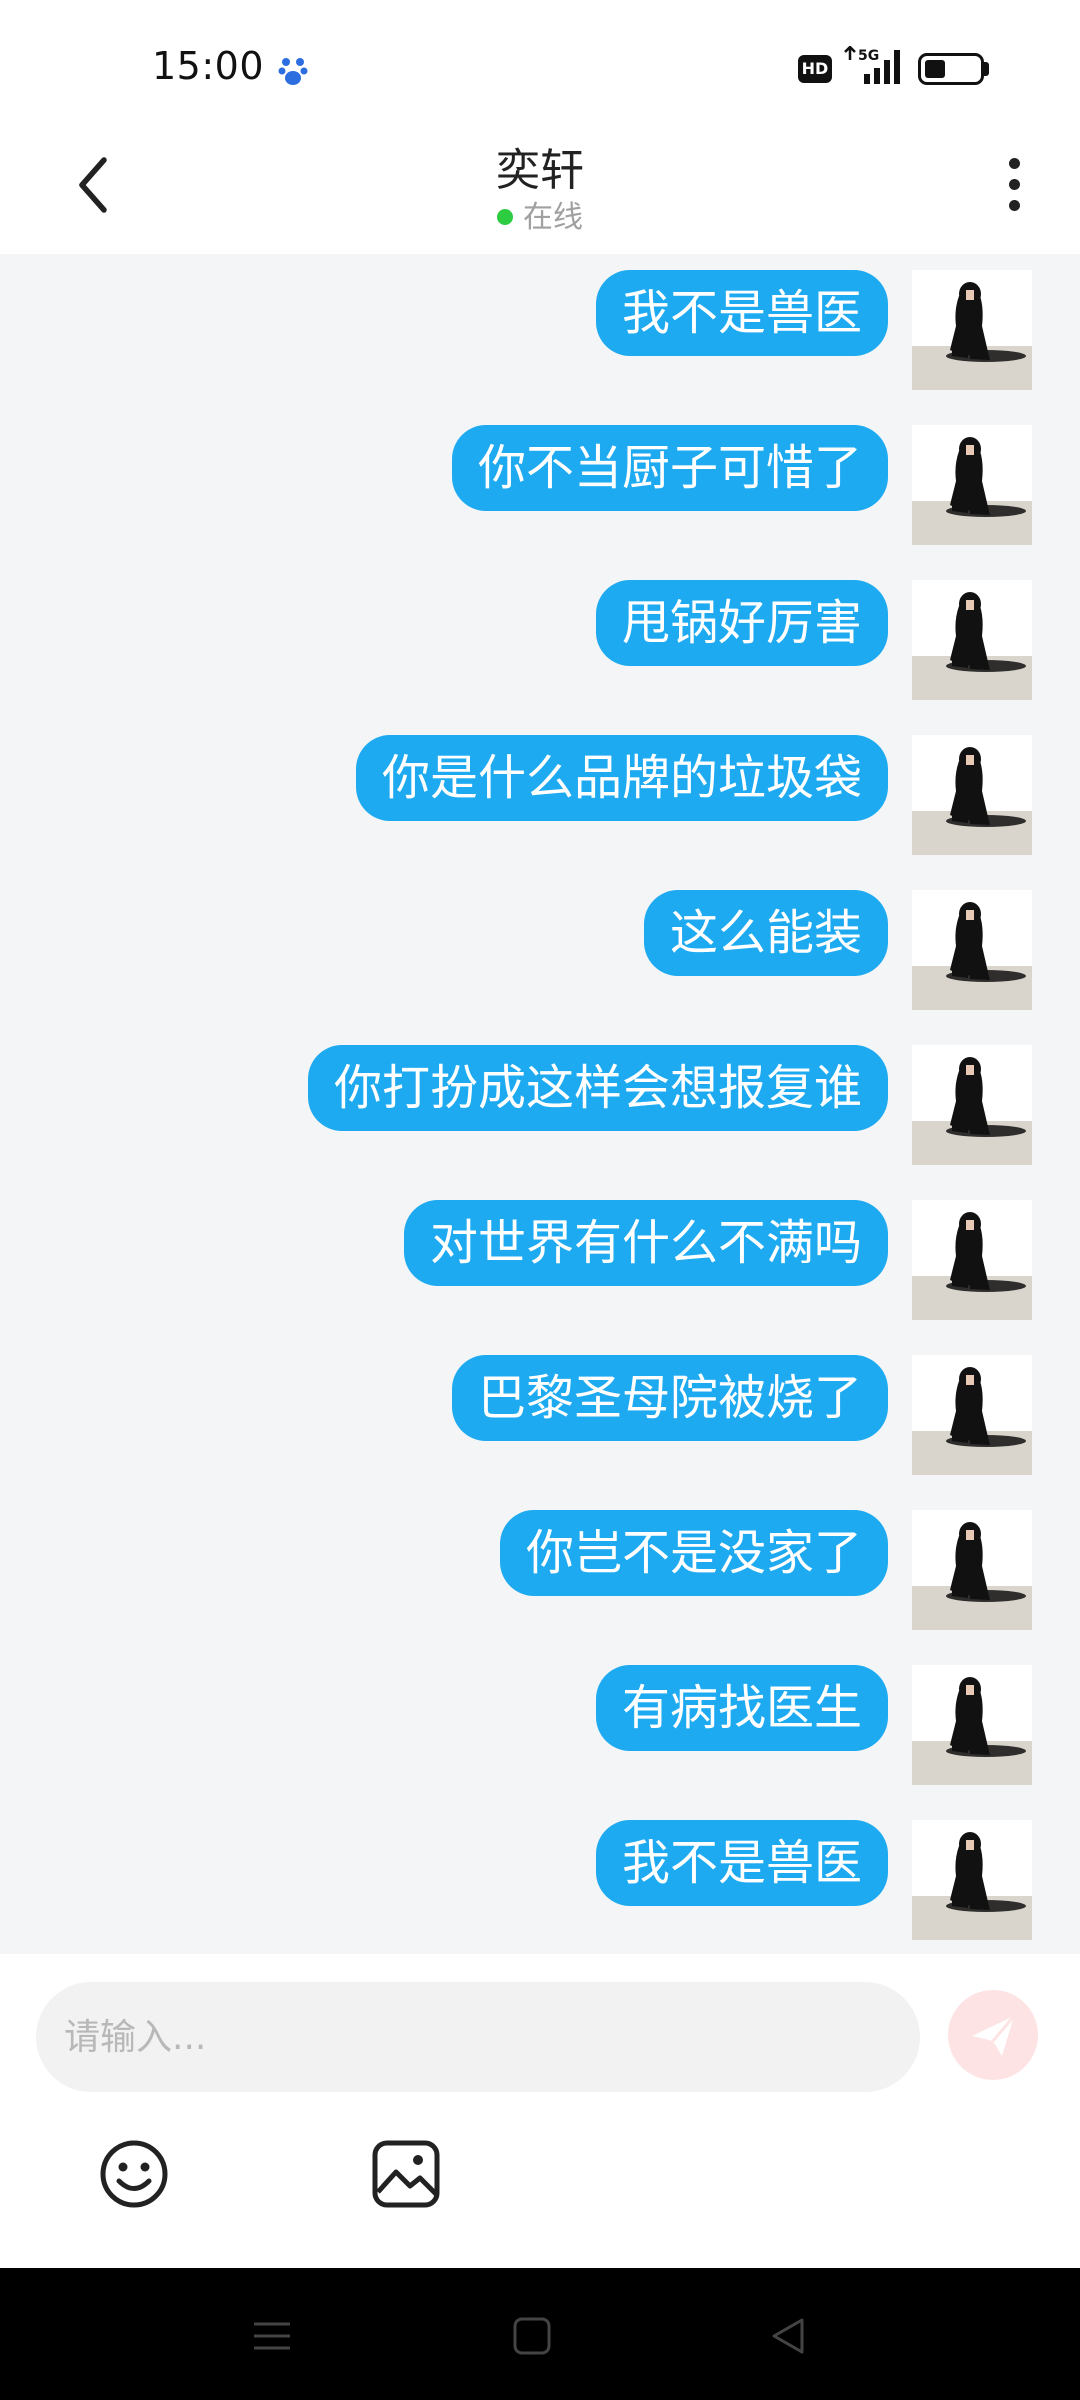 The height and width of the screenshot is (2400, 1080). What do you see at coordinates (621, 778) in the screenshot?
I see `message-bubble: 你是什么品牌的垃圾袋` at bounding box center [621, 778].